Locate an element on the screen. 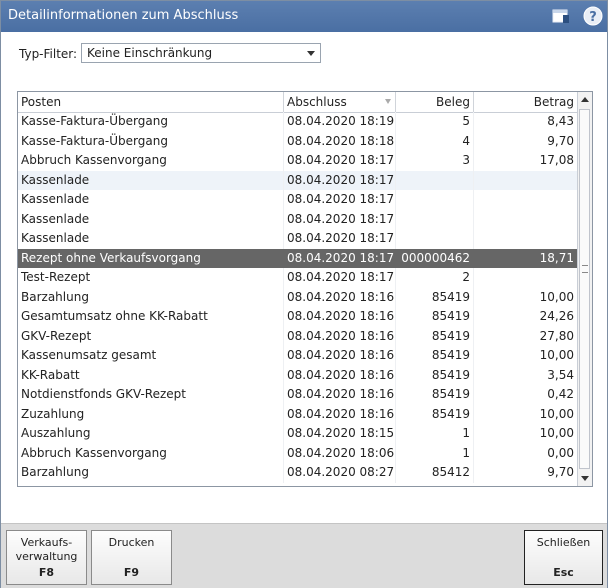 This screenshot has width=608, height=588. table-row: Zuzahlung 08.04.2020 18:16 85419 10,00 is located at coordinates (298, 414).